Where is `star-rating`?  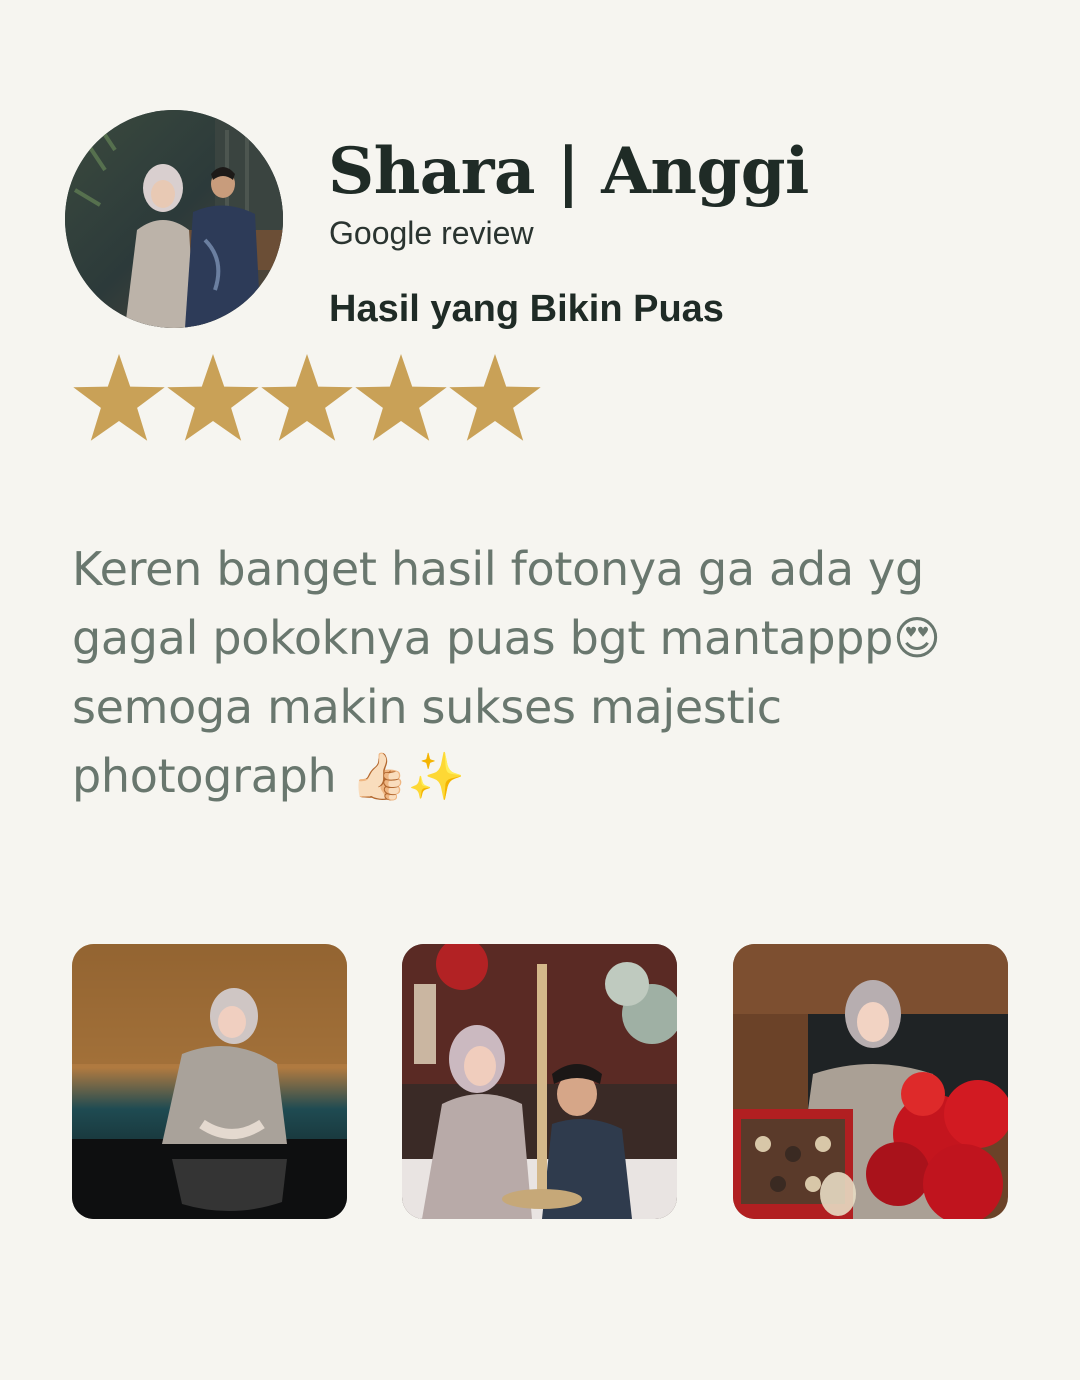 star-rating is located at coordinates (307, 400).